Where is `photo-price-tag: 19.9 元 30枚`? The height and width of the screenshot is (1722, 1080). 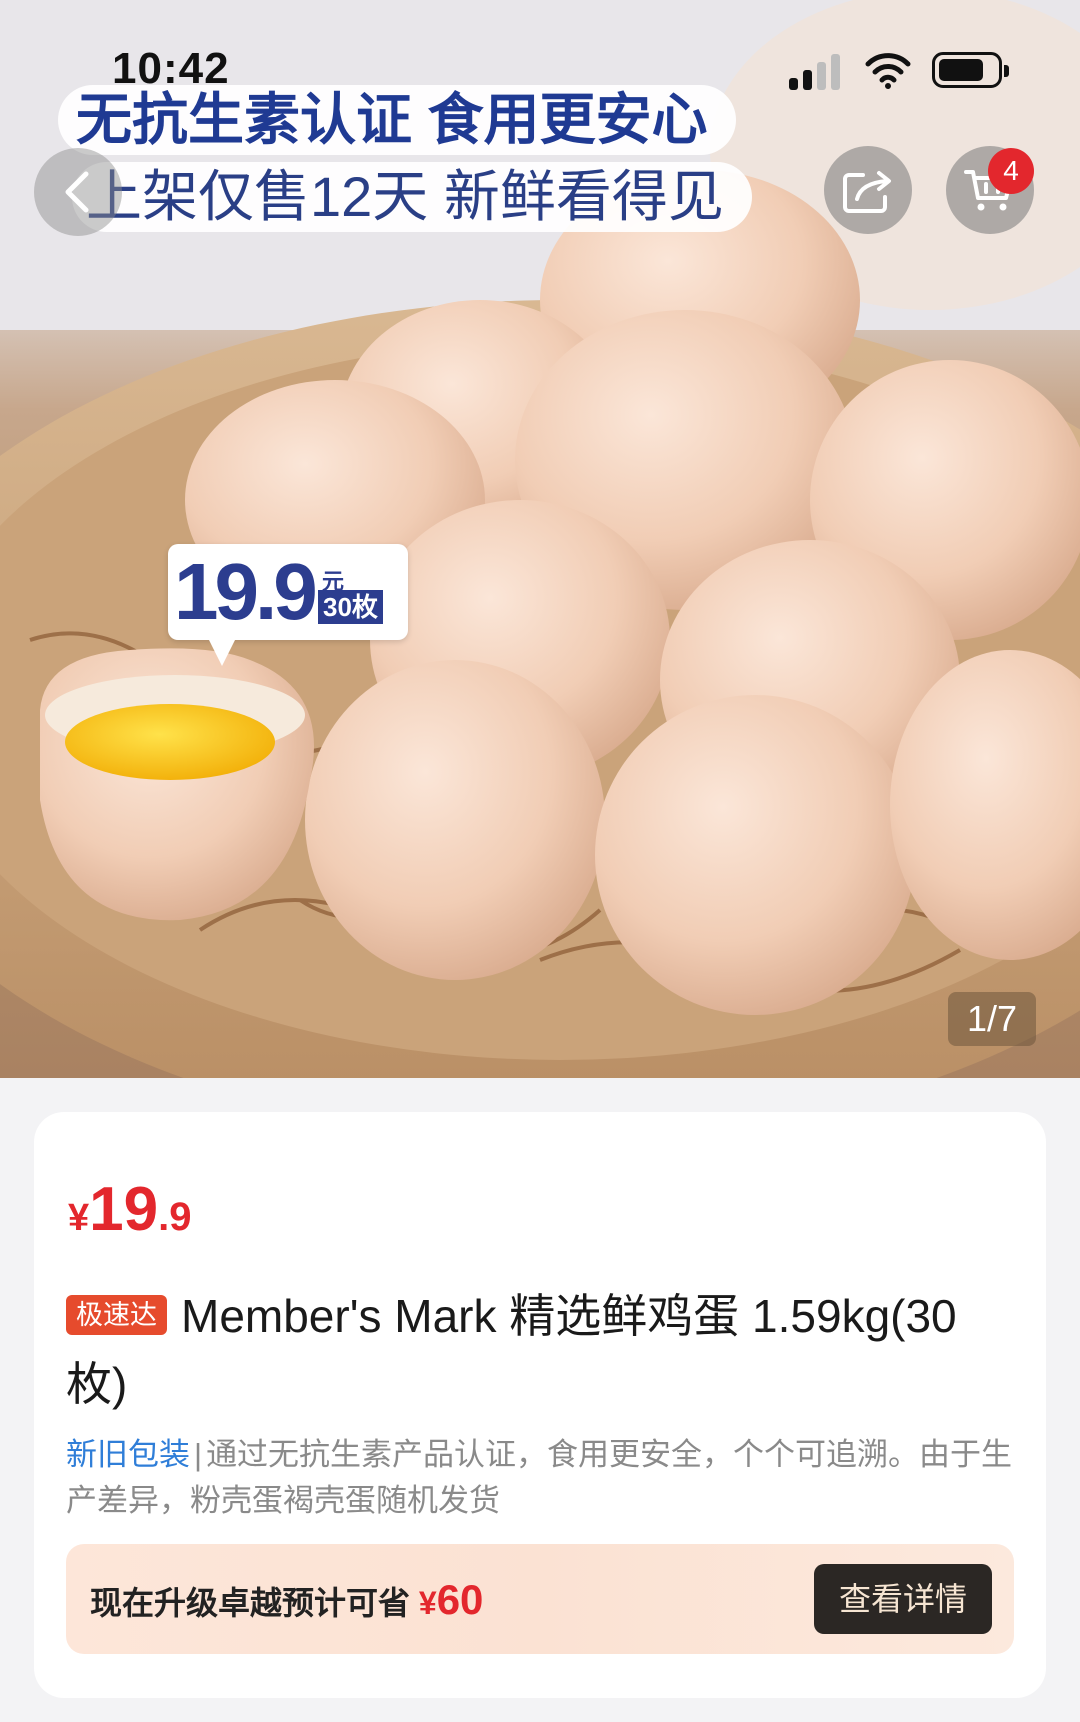 photo-price-tag: 19.9 元 30枚 is located at coordinates (288, 605).